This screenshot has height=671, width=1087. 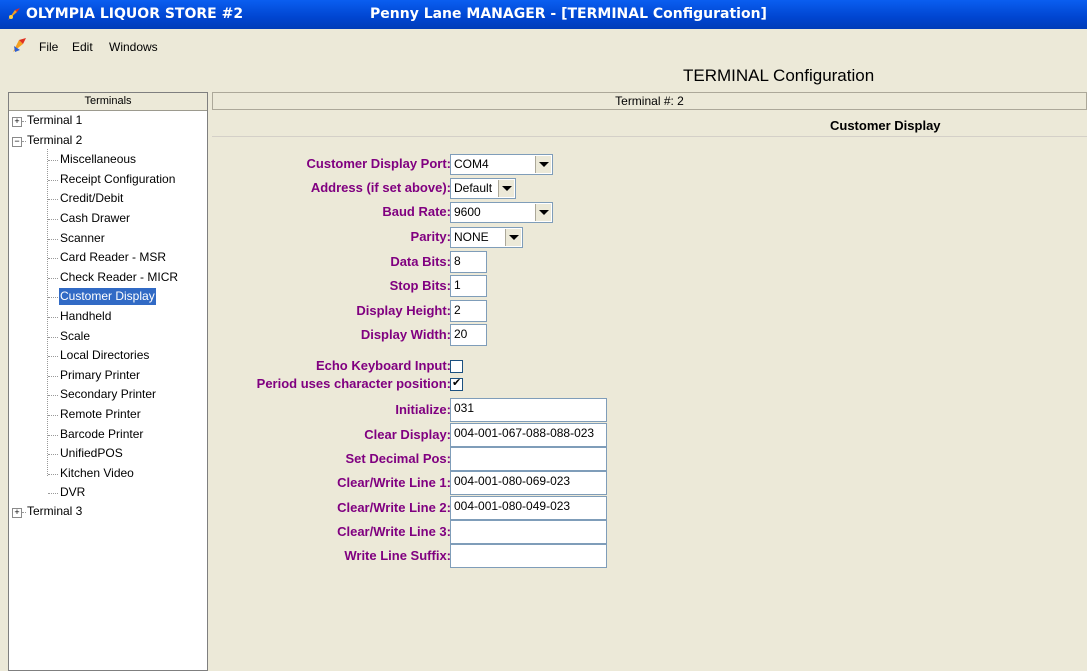 I want to click on address-value: Default, so click(x=473, y=188).